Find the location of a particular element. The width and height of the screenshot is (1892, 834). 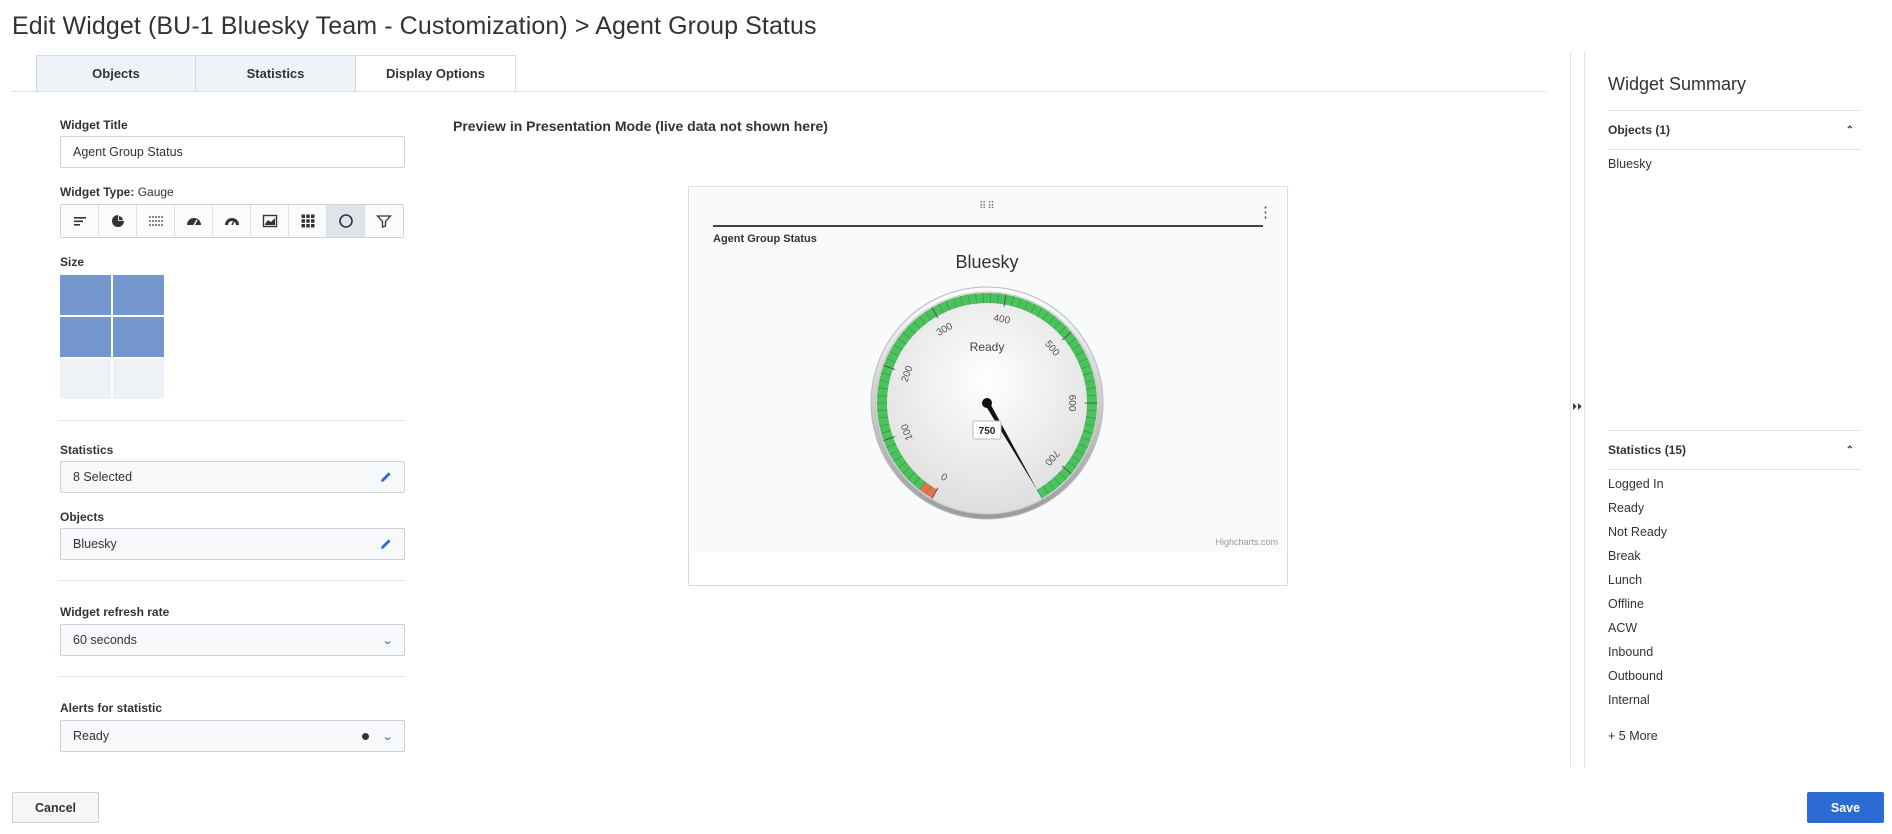

tab-display-options: Display Options is located at coordinates (436, 73).